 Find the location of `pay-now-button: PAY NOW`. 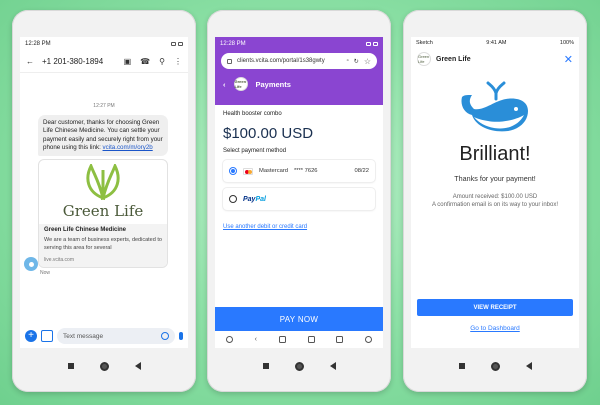

pay-now-button: PAY NOW is located at coordinates (299, 319).